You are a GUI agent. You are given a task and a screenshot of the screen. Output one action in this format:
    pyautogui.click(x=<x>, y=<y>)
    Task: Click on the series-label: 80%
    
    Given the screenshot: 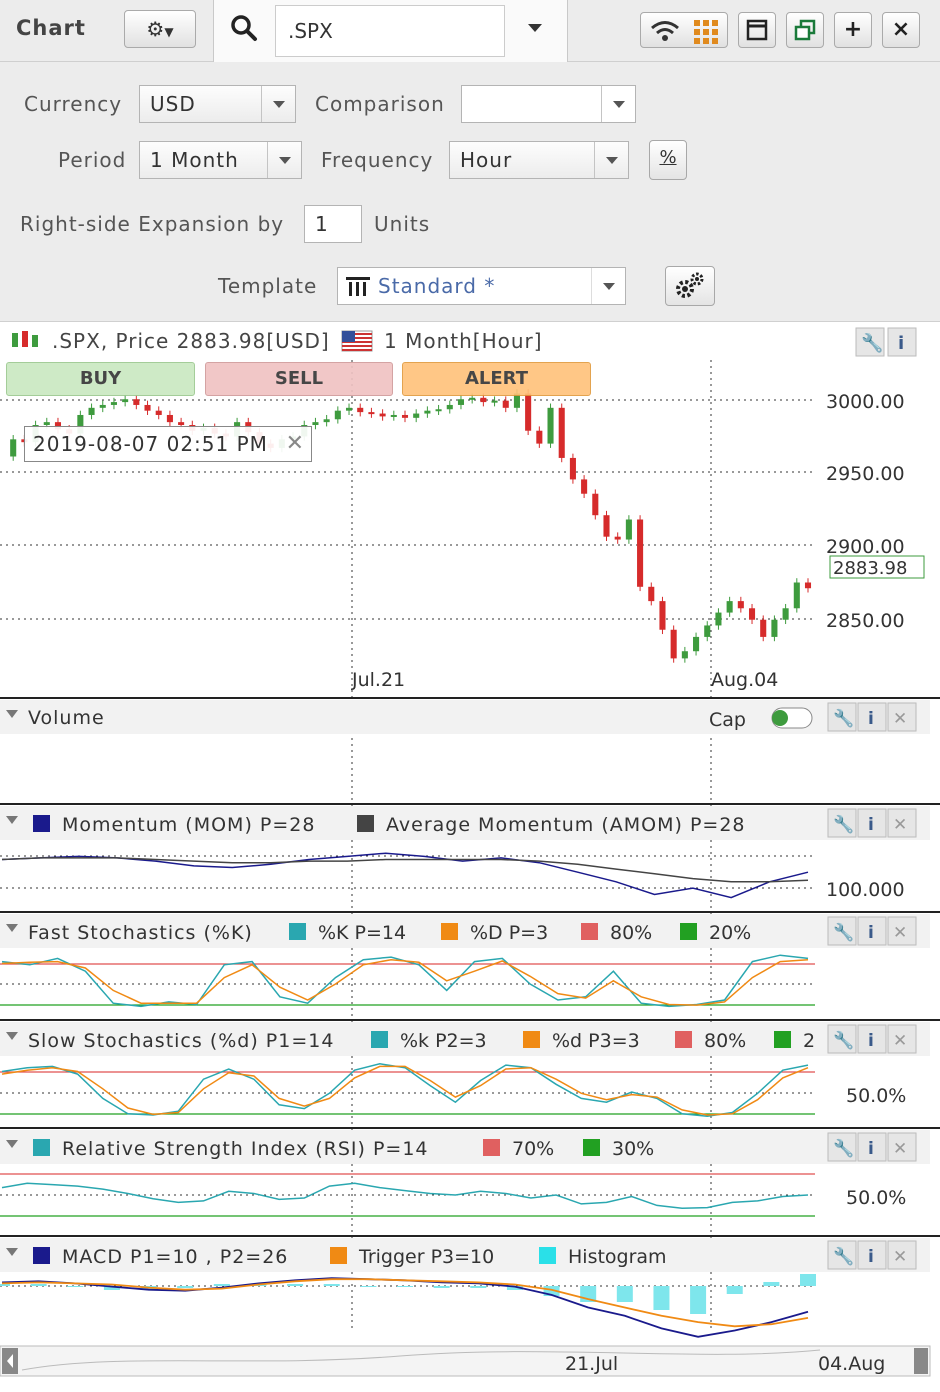 What is the action you would take?
    pyautogui.click(x=725, y=1041)
    